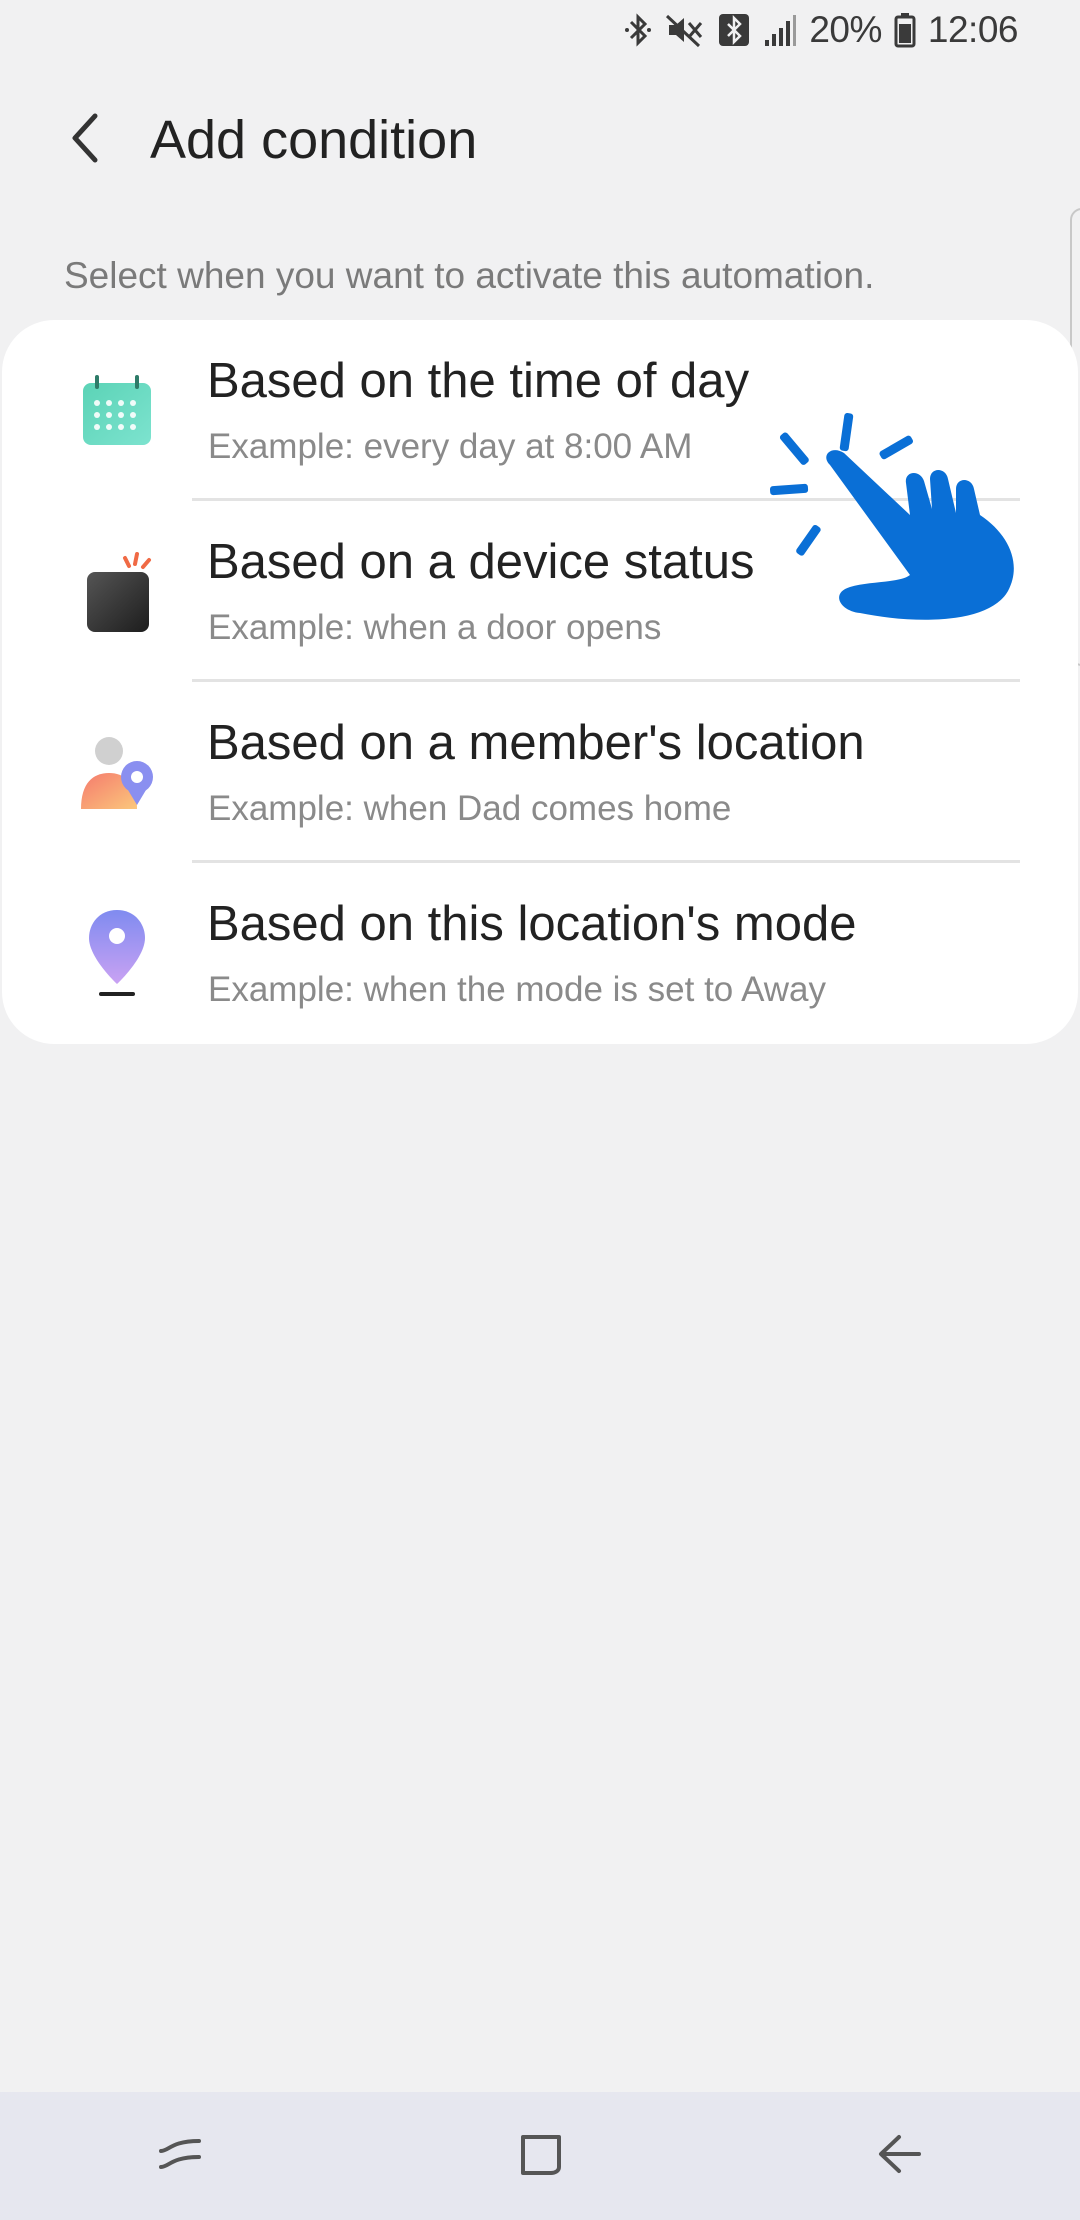  Describe the element at coordinates (314, 140) in the screenshot. I see `page-title: Add condition` at that location.